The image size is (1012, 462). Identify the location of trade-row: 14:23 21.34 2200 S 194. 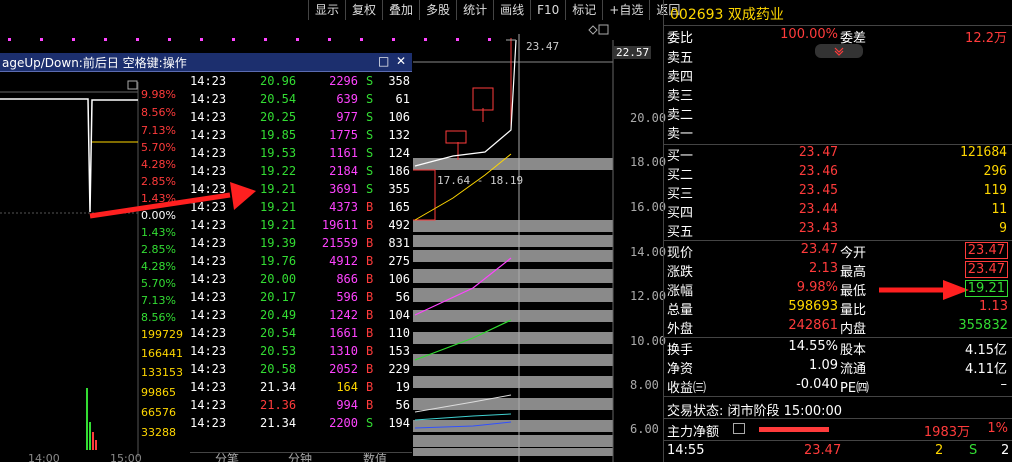
(301, 425).